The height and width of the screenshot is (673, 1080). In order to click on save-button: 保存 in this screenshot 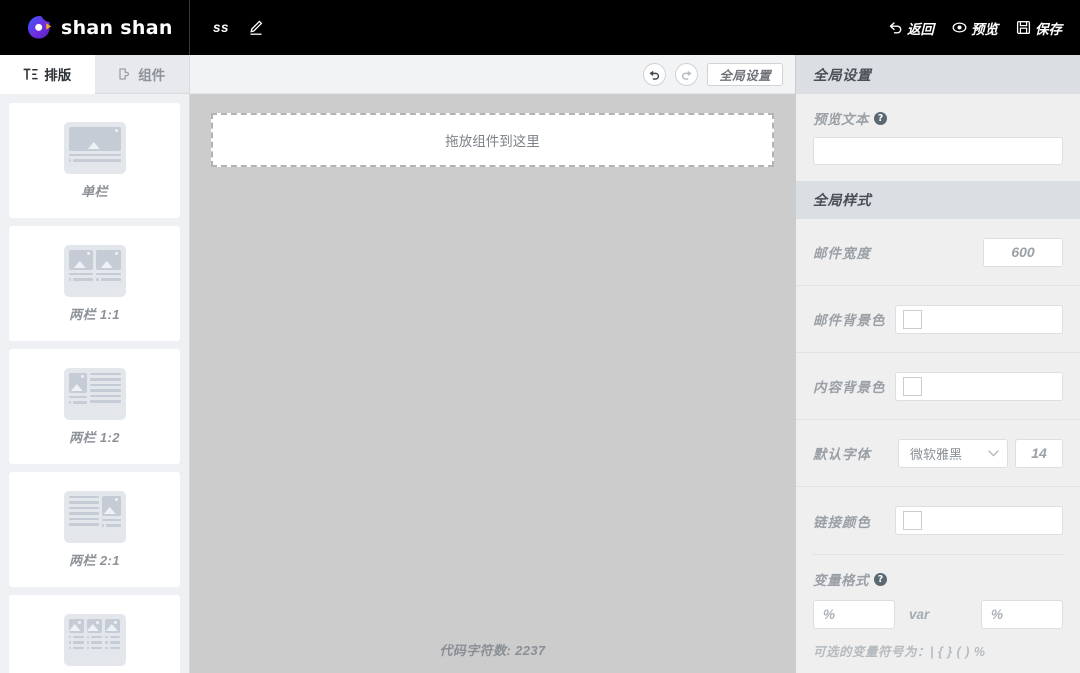, I will do `click(1039, 28)`.